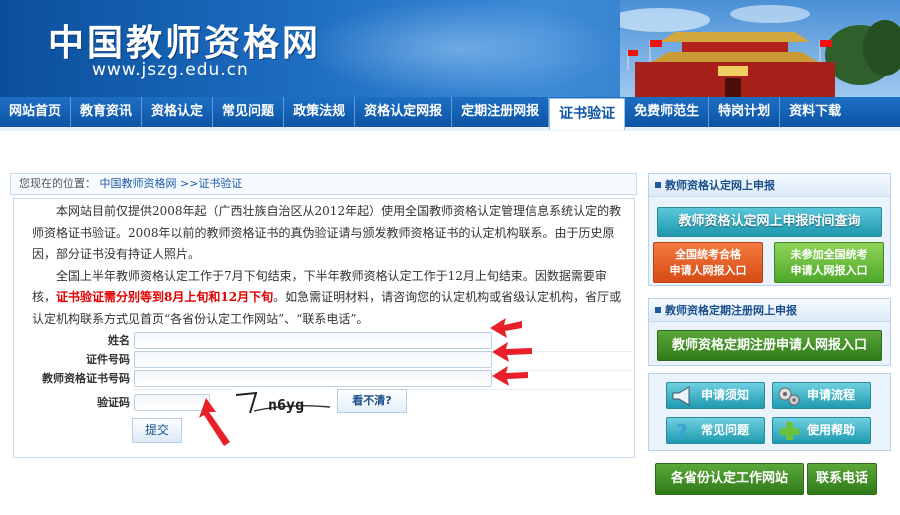 This screenshot has height=515, width=900. I want to click on nav-policy: 政策法规, so click(320, 112).